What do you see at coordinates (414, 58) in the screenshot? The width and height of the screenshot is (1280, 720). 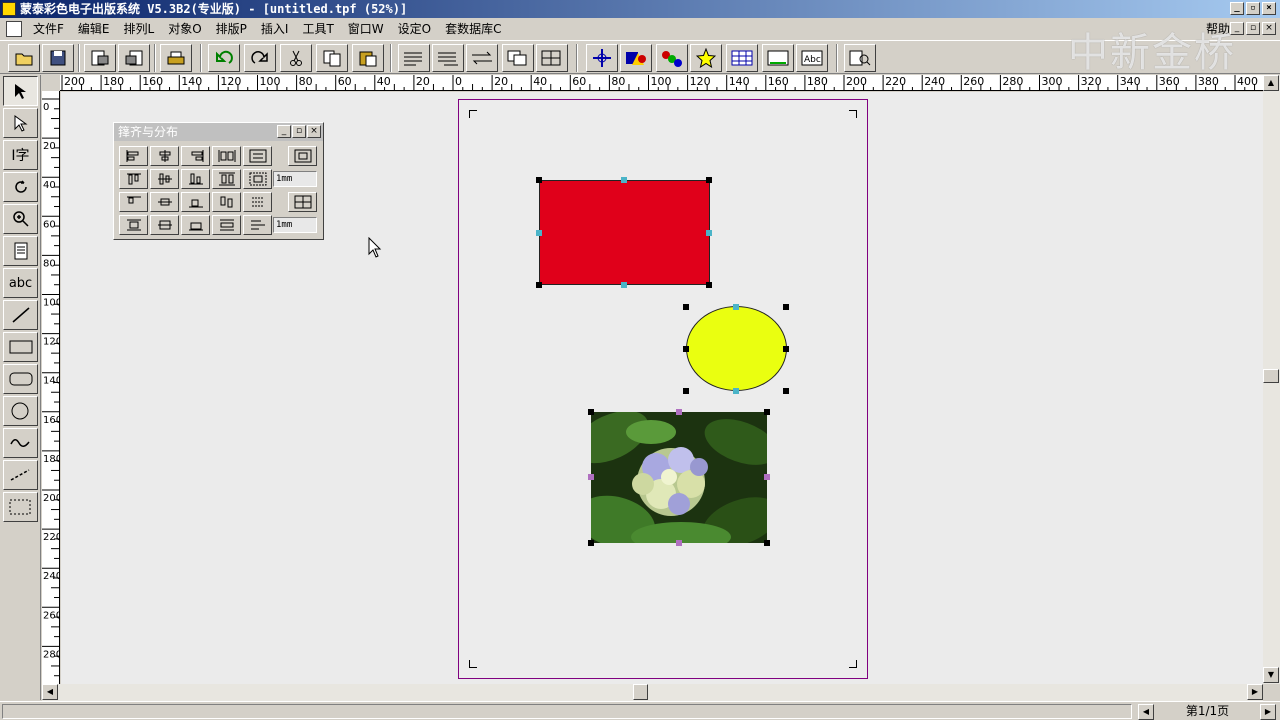 I see `text-flow-icon` at bounding box center [414, 58].